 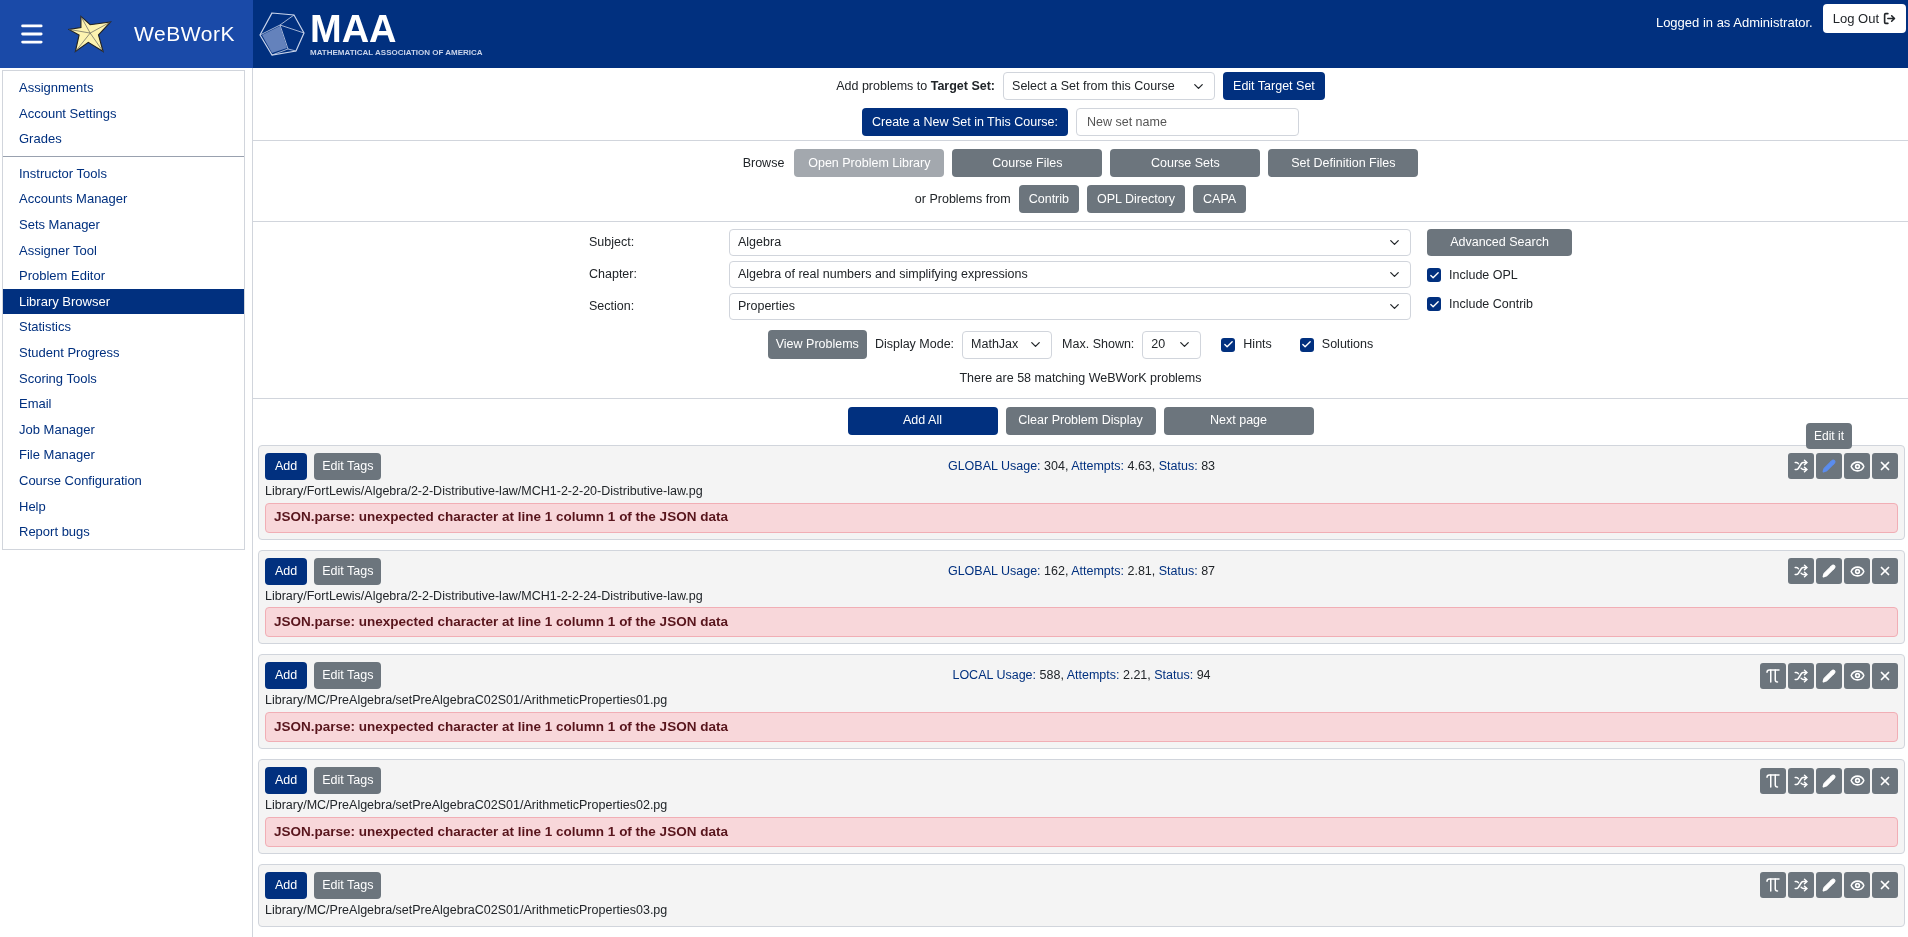 What do you see at coordinates (123, 276) in the screenshot?
I see `sidebar-item: Problem Editor` at bounding box center [123, 276].